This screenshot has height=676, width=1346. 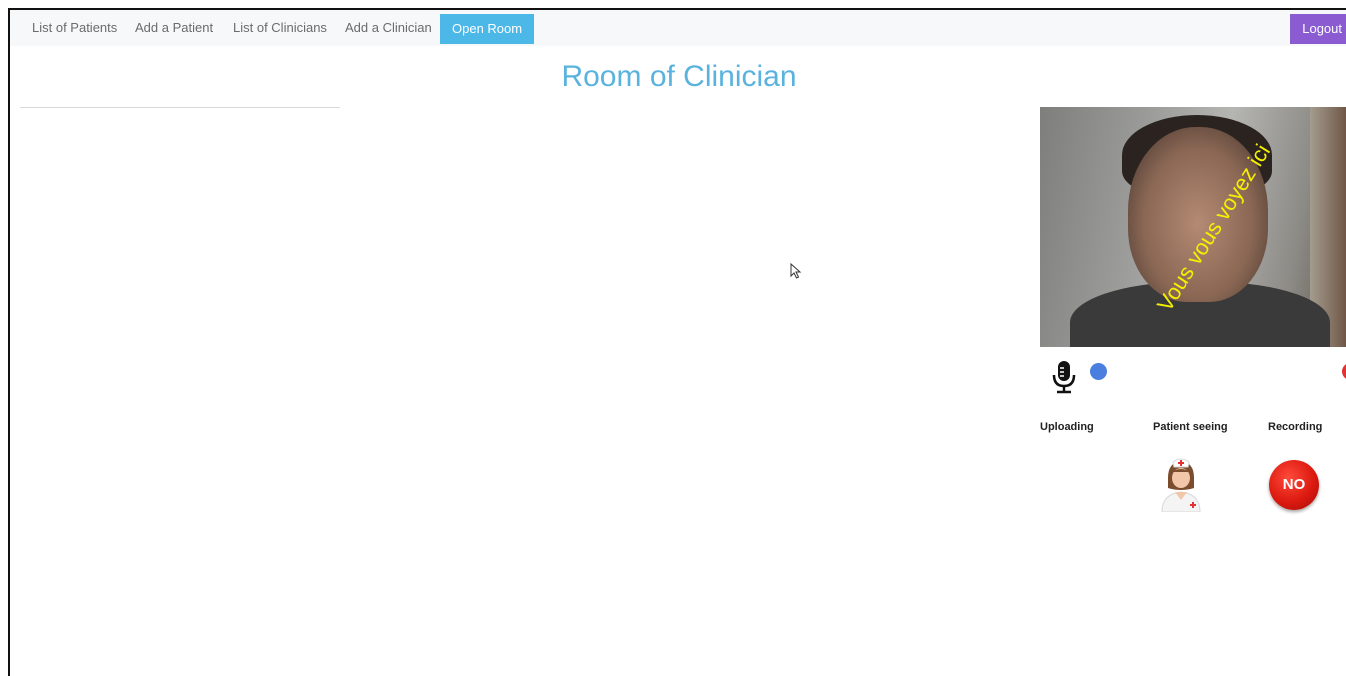 I want to click on logout-button: Logout, so click(x=1318, y=29).